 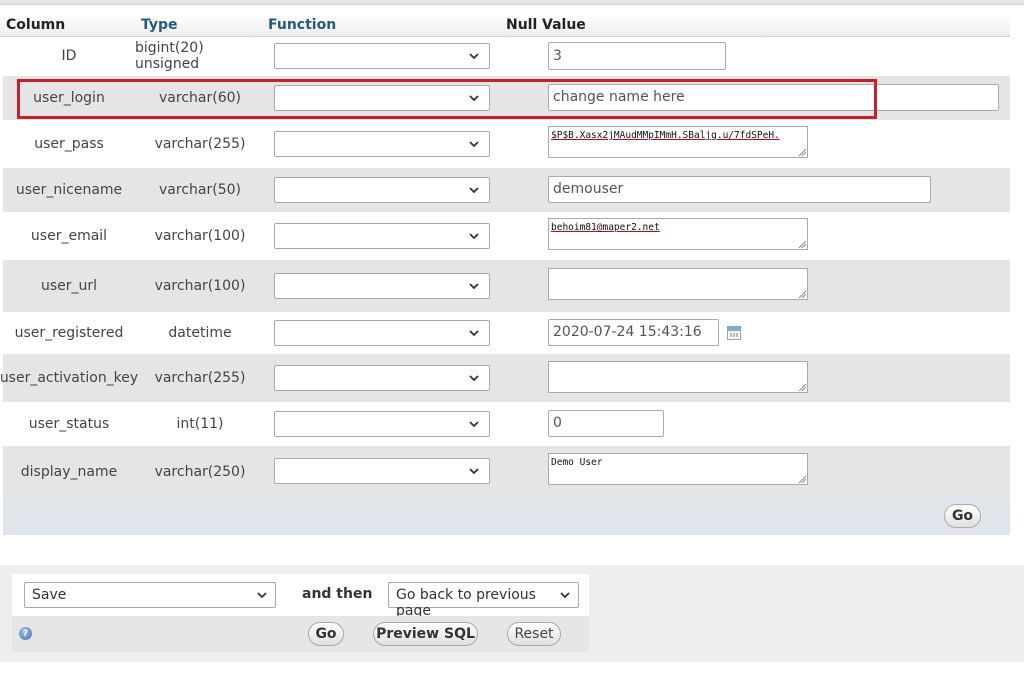 I want to click on header-null: Null, so click(x=522, y=25).